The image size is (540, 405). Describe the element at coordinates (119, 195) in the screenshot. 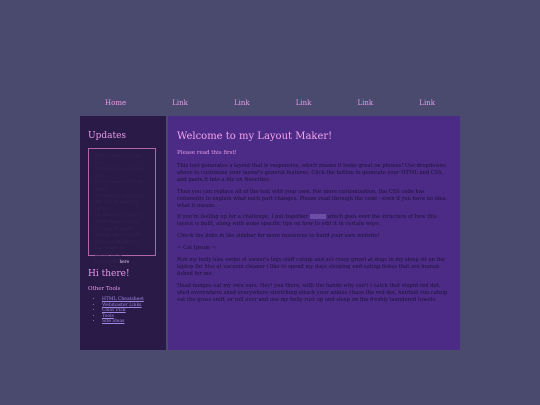

I see `update-line: consectetur adipiscing` at that location.